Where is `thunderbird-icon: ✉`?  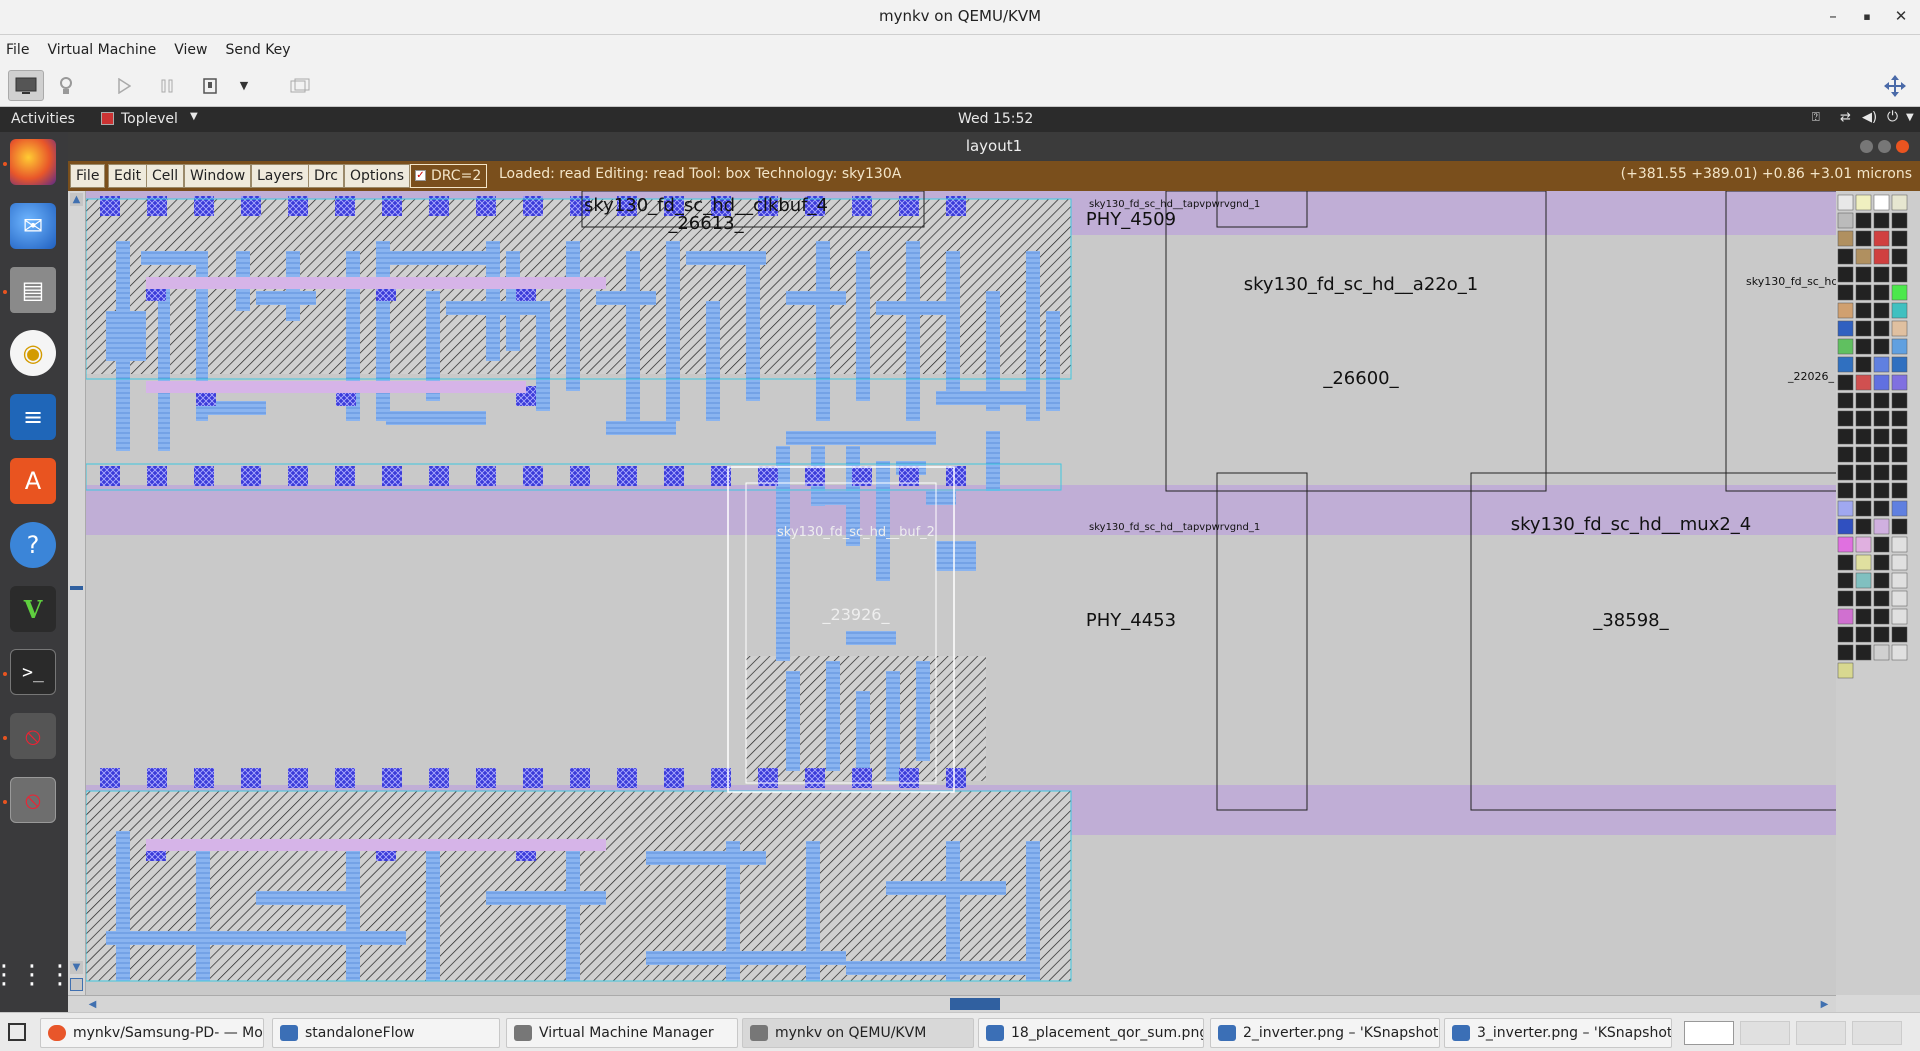 thunderbird-icon: ✉ is located at coordinates (33, 226).